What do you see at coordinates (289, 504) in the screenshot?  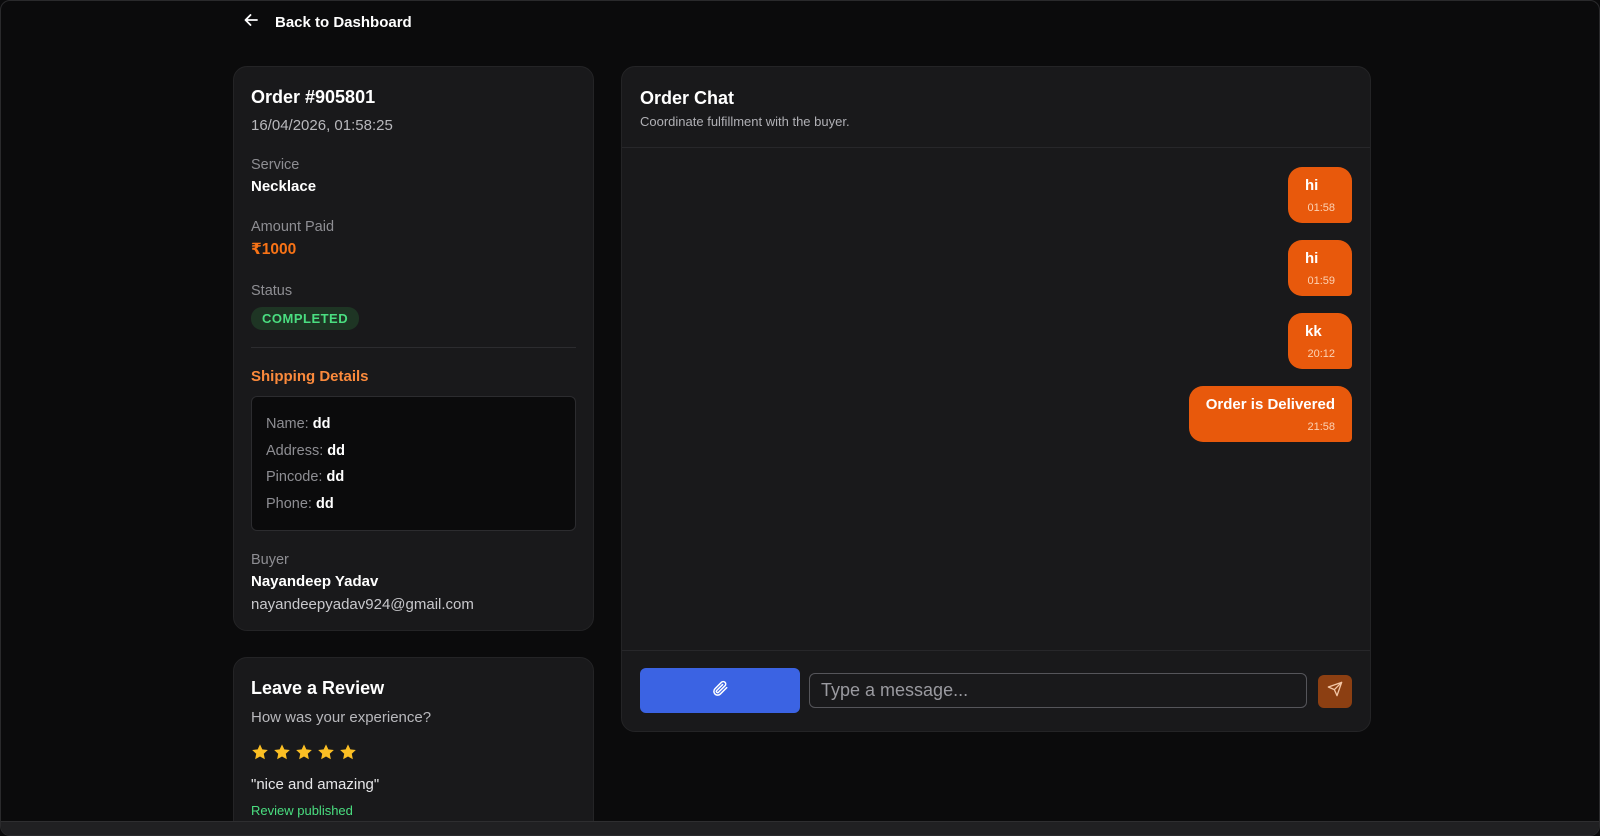 I see `shipping-key: Phone:` at bounding box center [289, 504].